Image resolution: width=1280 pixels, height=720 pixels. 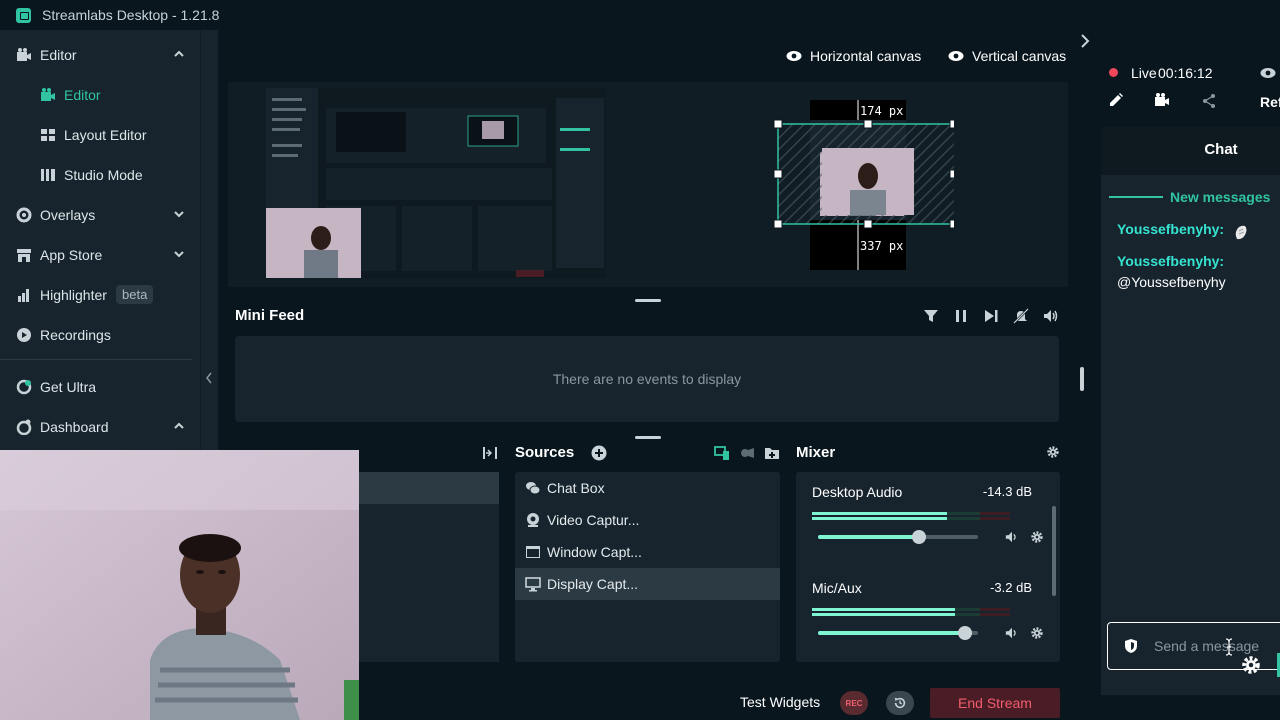 I want to click on sidebar-item-label: Dashboard, so click(x=74, y=427).